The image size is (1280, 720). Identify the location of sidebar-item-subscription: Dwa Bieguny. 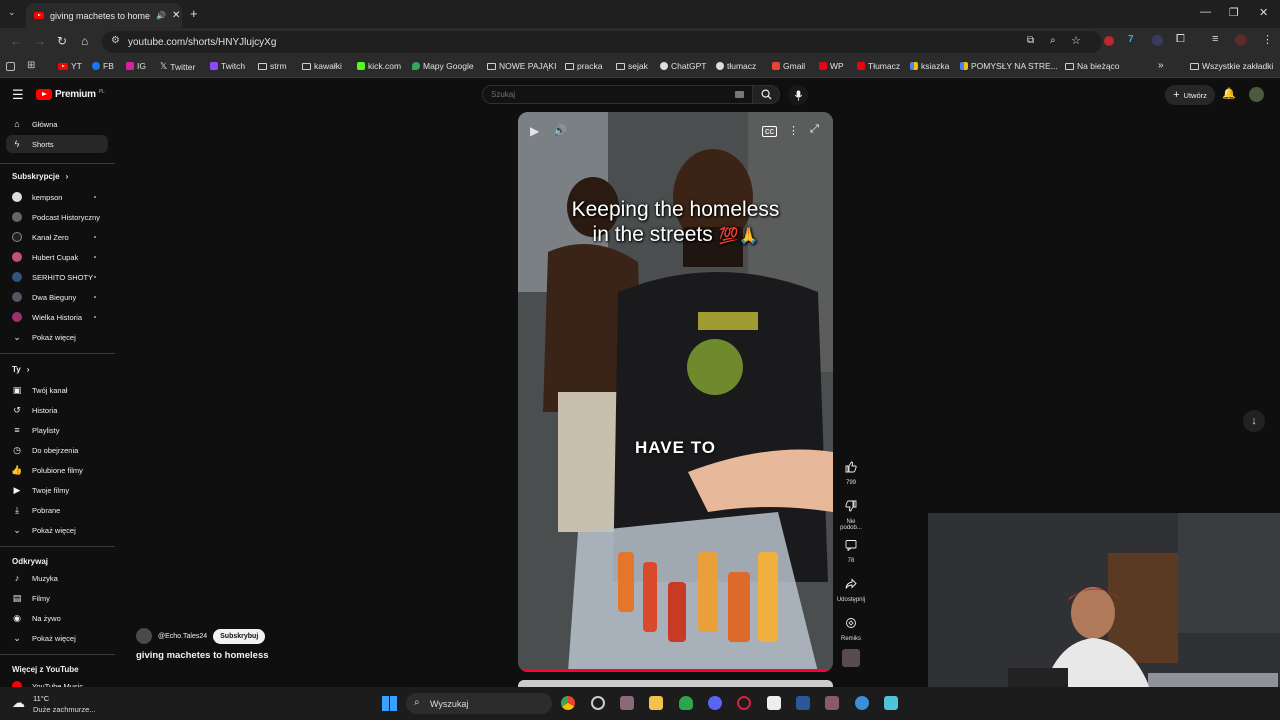
(57, 297).